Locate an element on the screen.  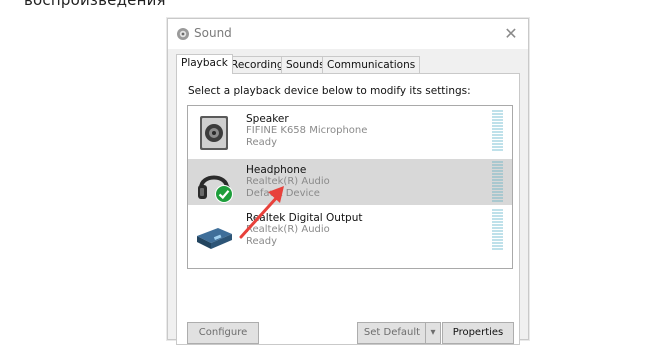
device-name: Speaker is located at coordinates (267, 119).